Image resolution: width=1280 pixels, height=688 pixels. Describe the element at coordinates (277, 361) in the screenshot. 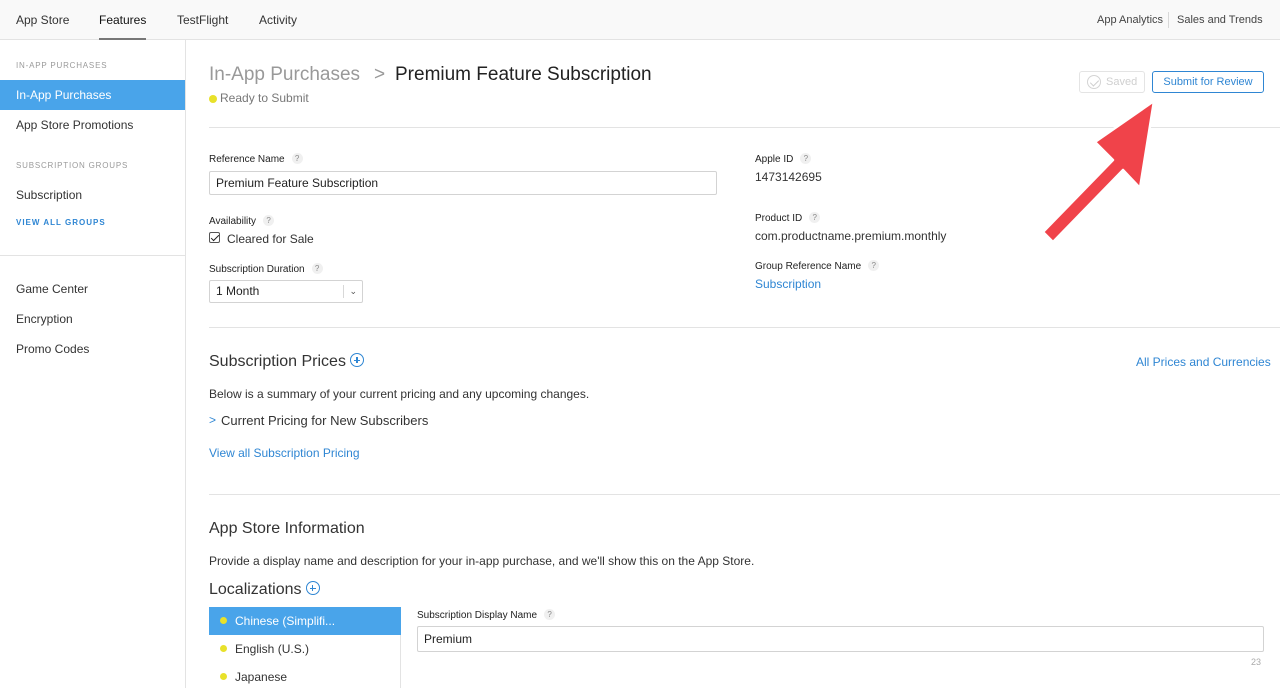

I see `subscription-prices-title-text: Subscription Prices` at that location.